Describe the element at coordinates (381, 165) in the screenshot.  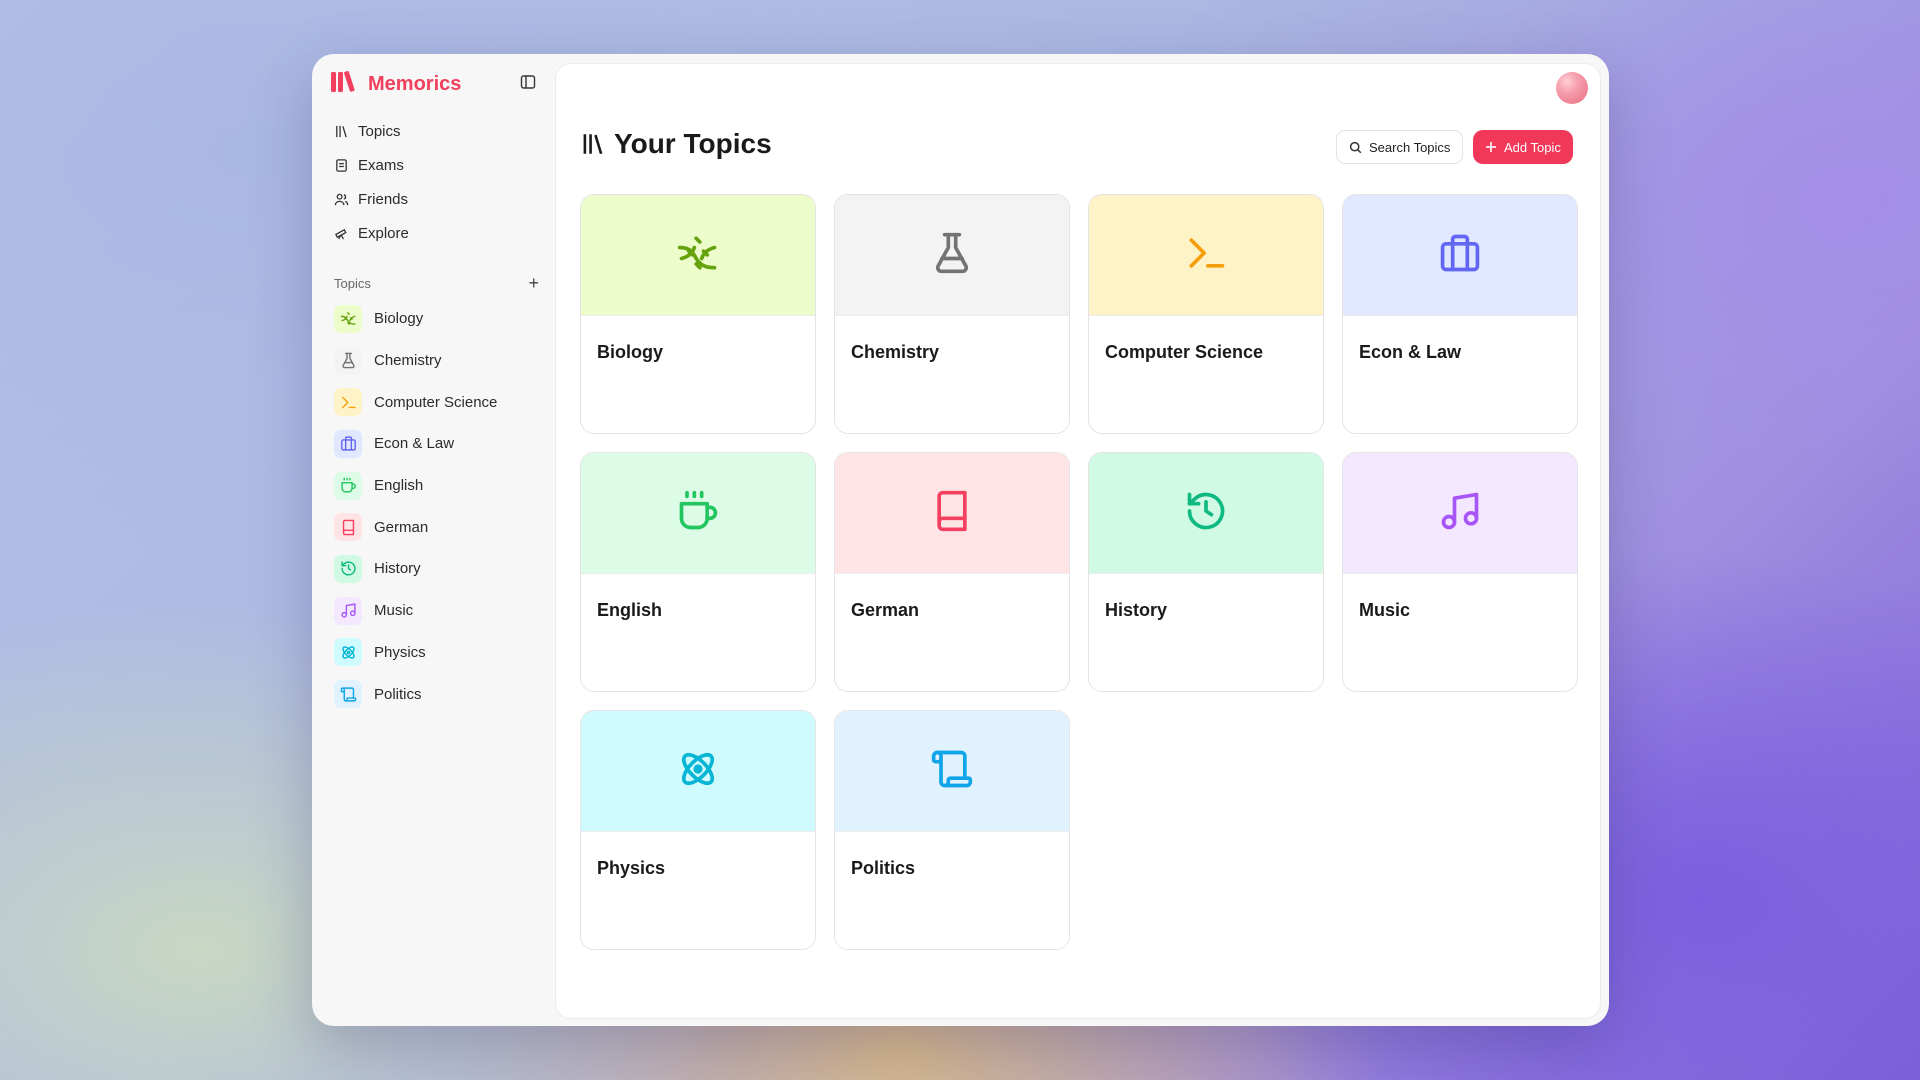
I see `nav-item-label: Exams` at that location.